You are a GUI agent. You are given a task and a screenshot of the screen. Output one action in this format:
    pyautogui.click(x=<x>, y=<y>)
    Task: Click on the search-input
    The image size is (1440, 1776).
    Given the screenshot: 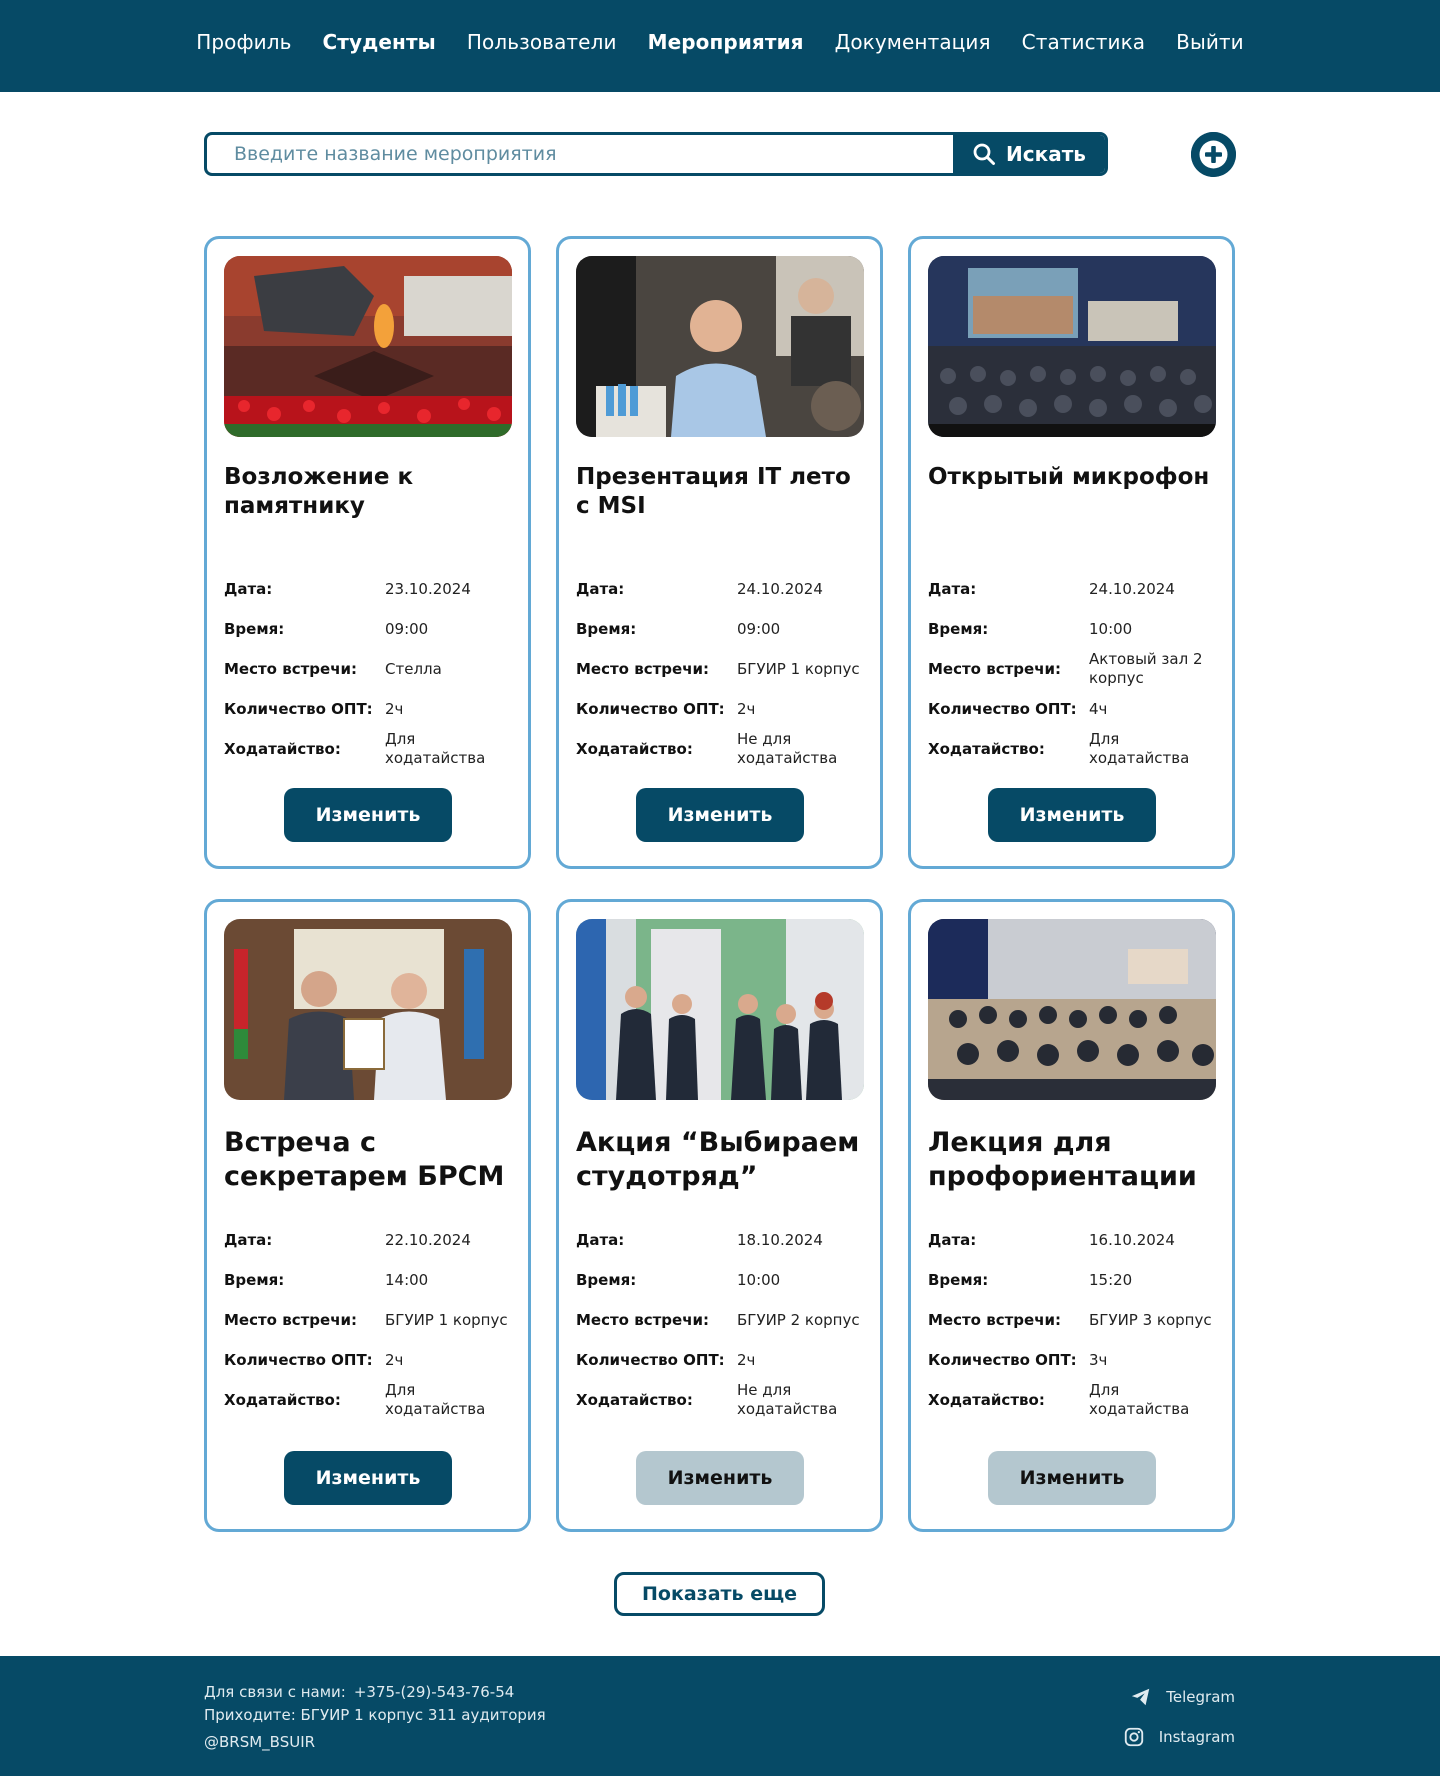 What is the action you would take?
    pyautogui.click(x=582, y=154)
    